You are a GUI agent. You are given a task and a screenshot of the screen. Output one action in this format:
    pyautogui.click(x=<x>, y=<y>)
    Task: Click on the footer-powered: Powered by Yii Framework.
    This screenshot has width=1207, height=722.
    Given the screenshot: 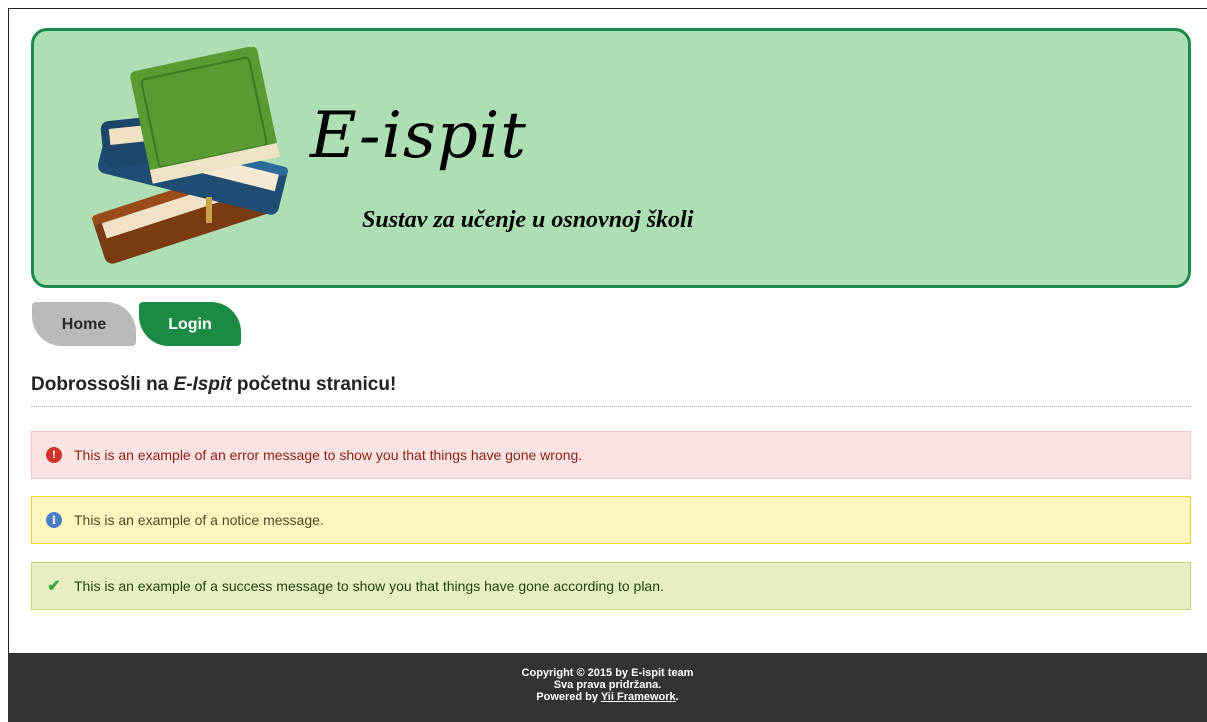 What is the action you would take?
    pyautogui.click(x=607, y=697)
    